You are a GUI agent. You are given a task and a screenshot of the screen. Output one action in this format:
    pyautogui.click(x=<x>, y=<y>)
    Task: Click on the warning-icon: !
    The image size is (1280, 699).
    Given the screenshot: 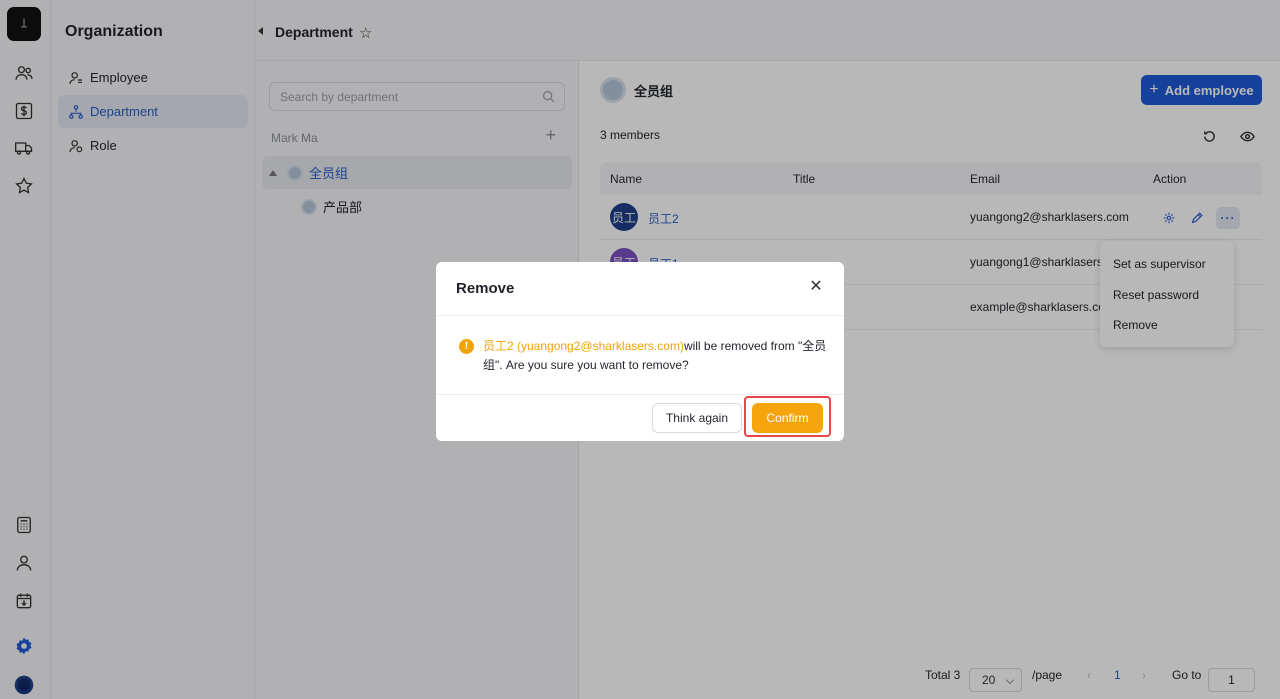 What is the action you would take?
    pyautogui.click(x=466, y=346)
    